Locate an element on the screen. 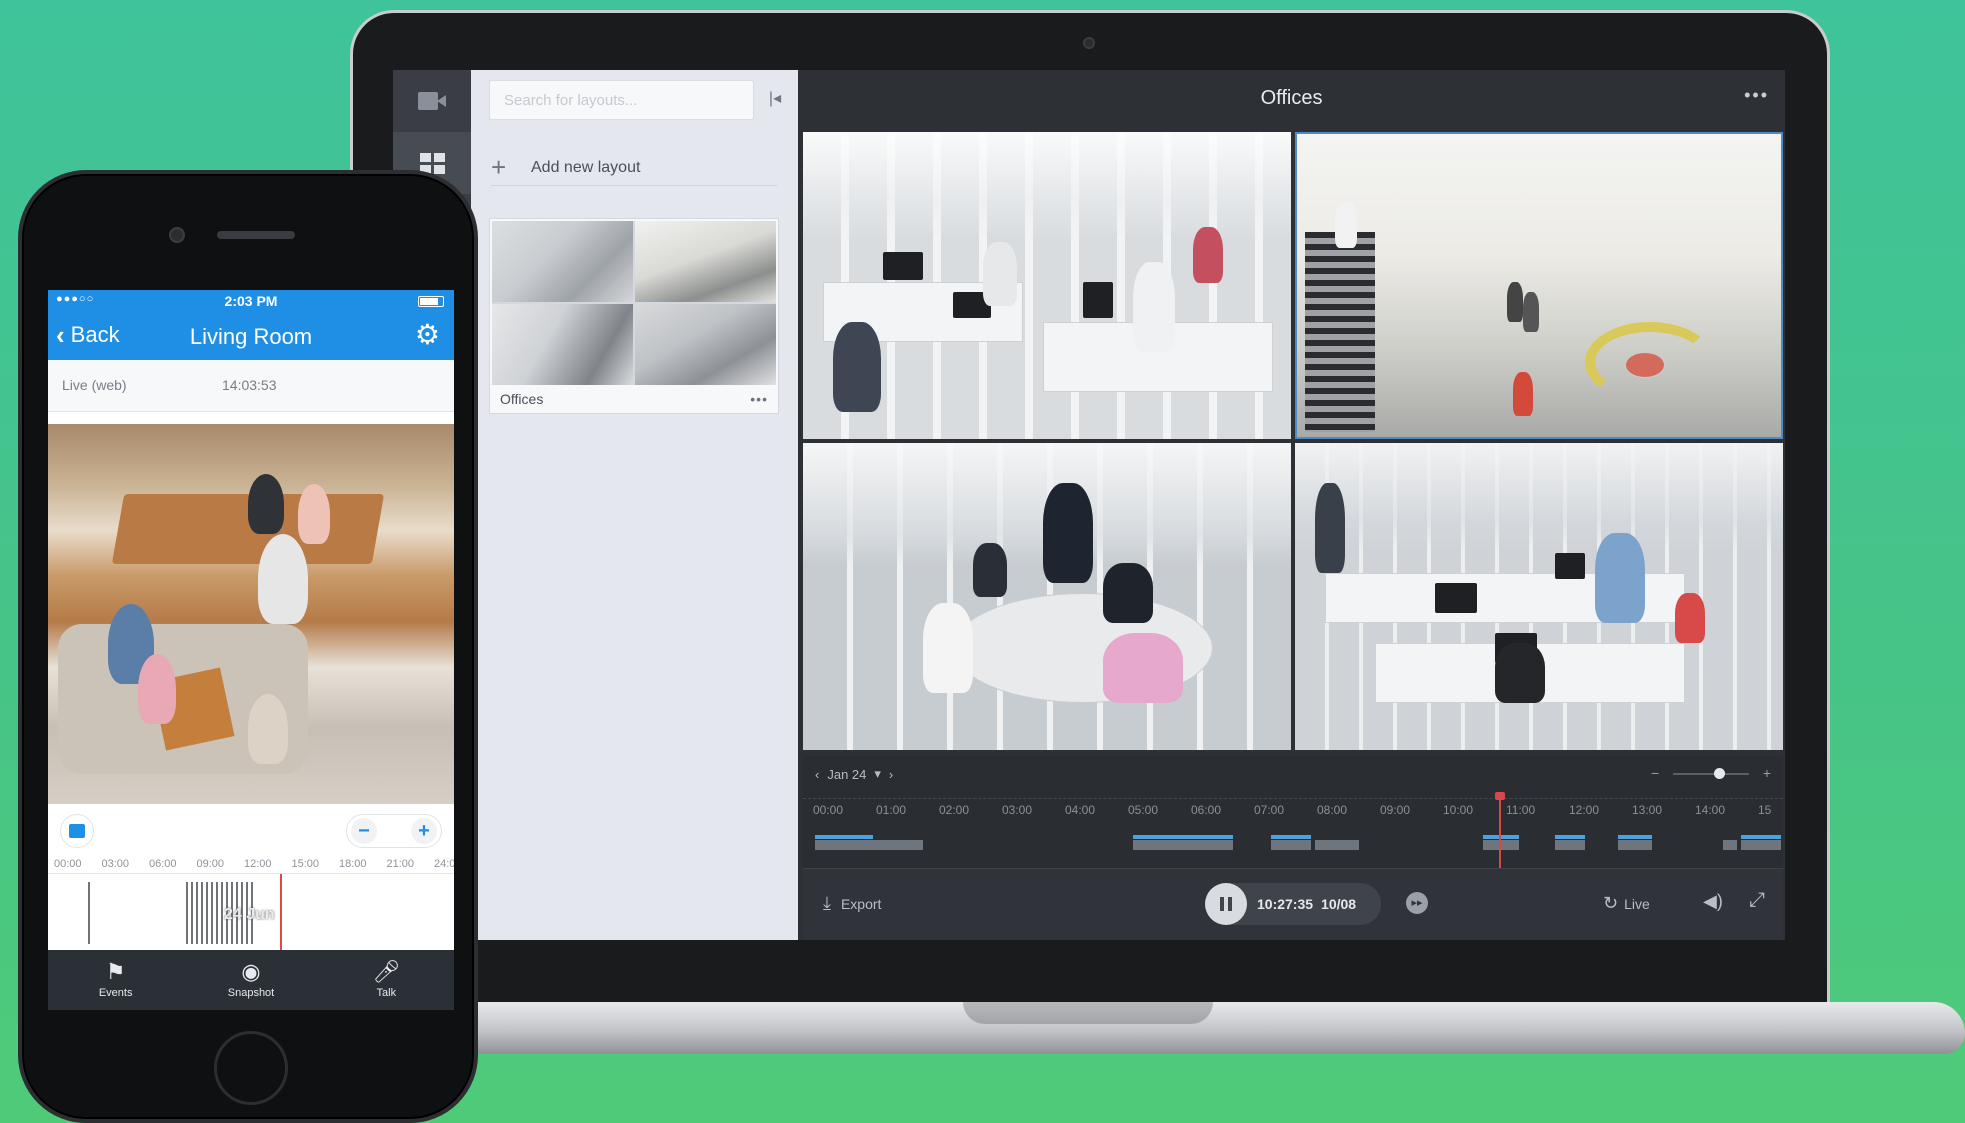 Image resolution: width=1965 pixels, height=1123 pixels. zoom-in-button: + is located at coordinates (424, 831).